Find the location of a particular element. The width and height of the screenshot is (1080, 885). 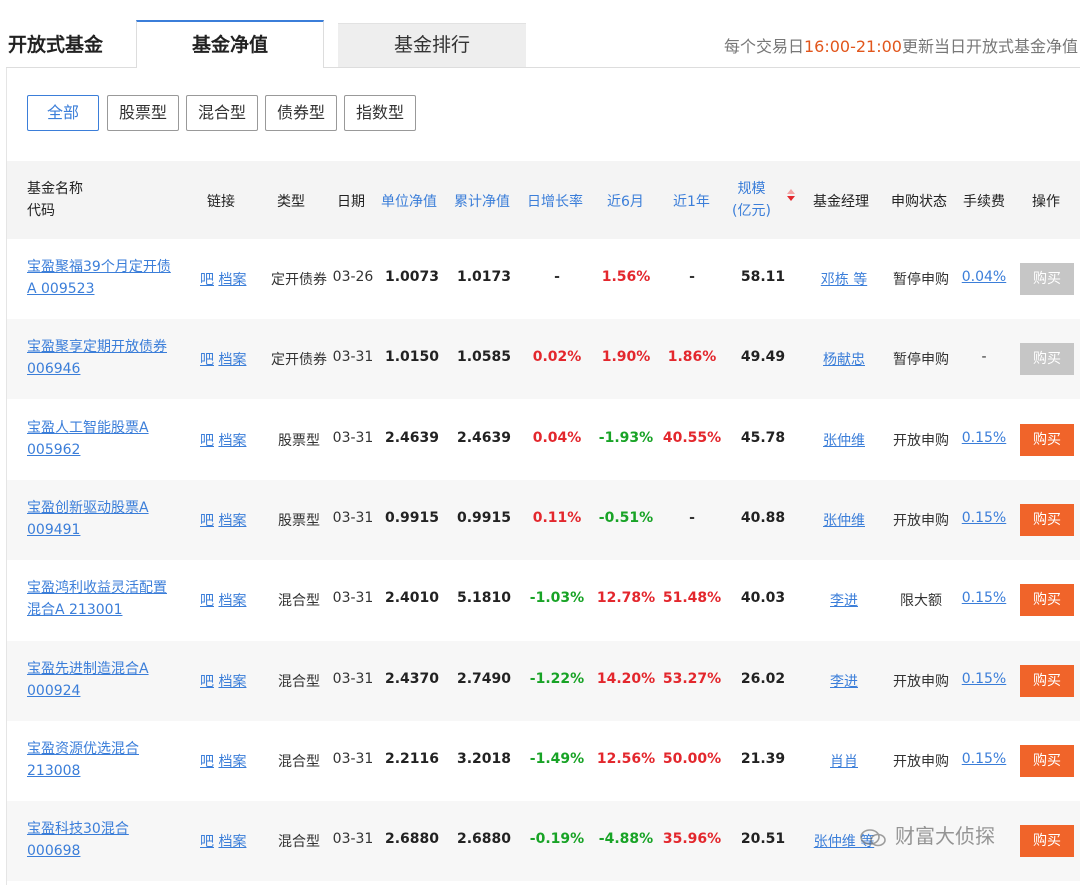

fund-code-line: 006946 is located at coordinates (97, 369).